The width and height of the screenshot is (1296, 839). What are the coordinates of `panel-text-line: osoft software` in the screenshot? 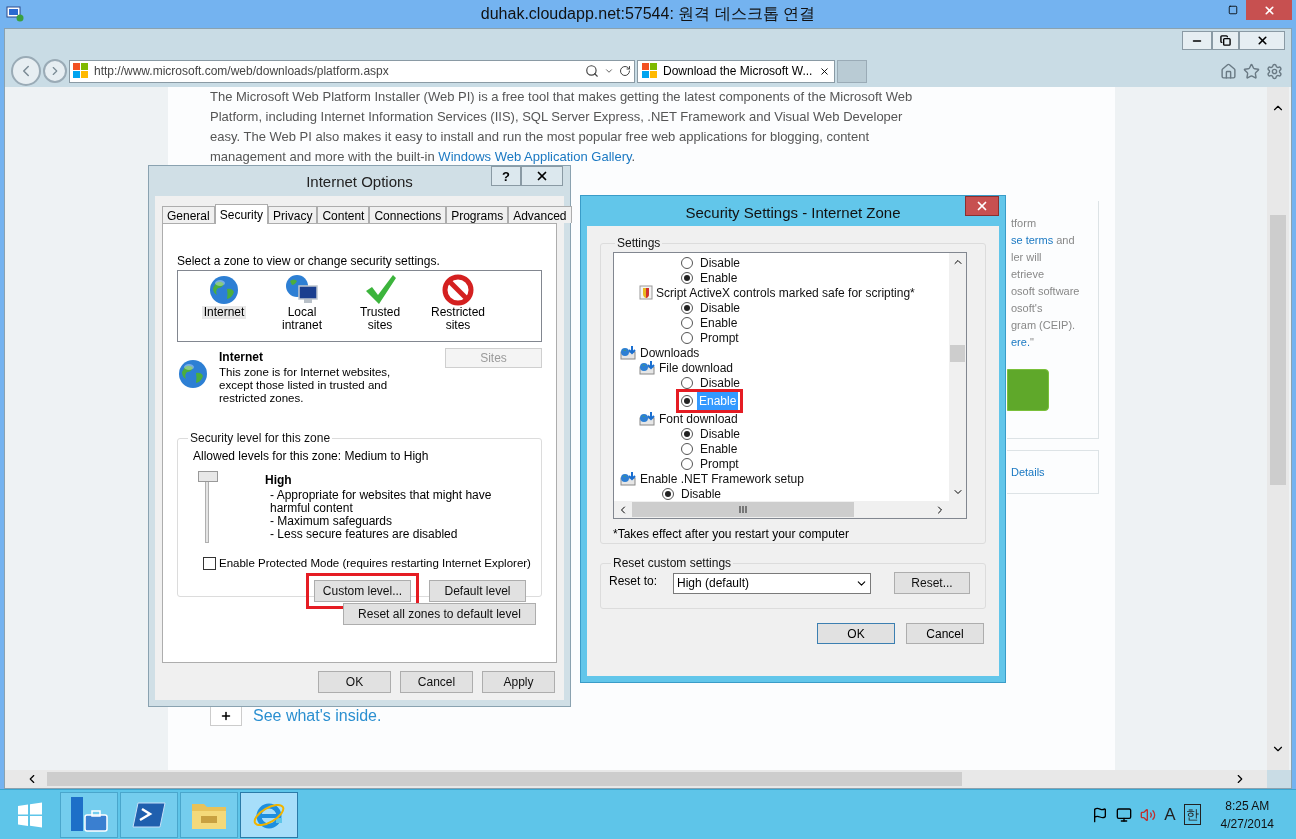 It's located at (1046, 291).